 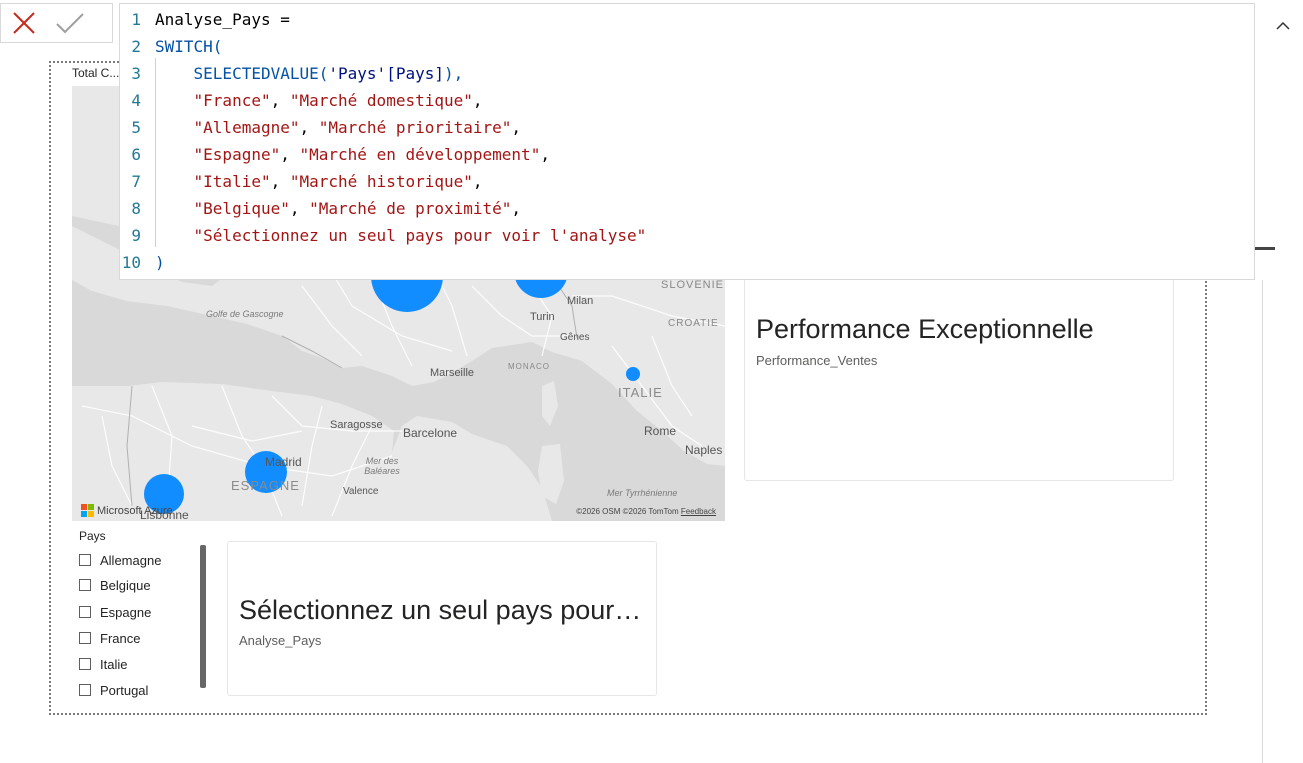 I want to click on line-number: 5, so click(x=136, y=127).